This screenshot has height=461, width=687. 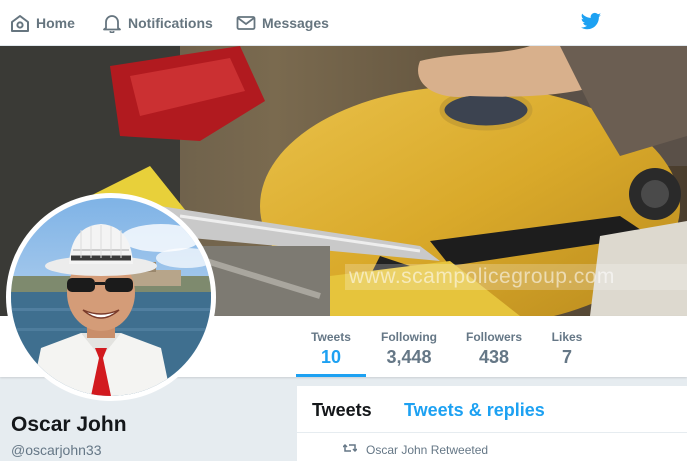 I want to click on timeline-tabs: Tweets Tweets & replies, so click(x=492, y=409).